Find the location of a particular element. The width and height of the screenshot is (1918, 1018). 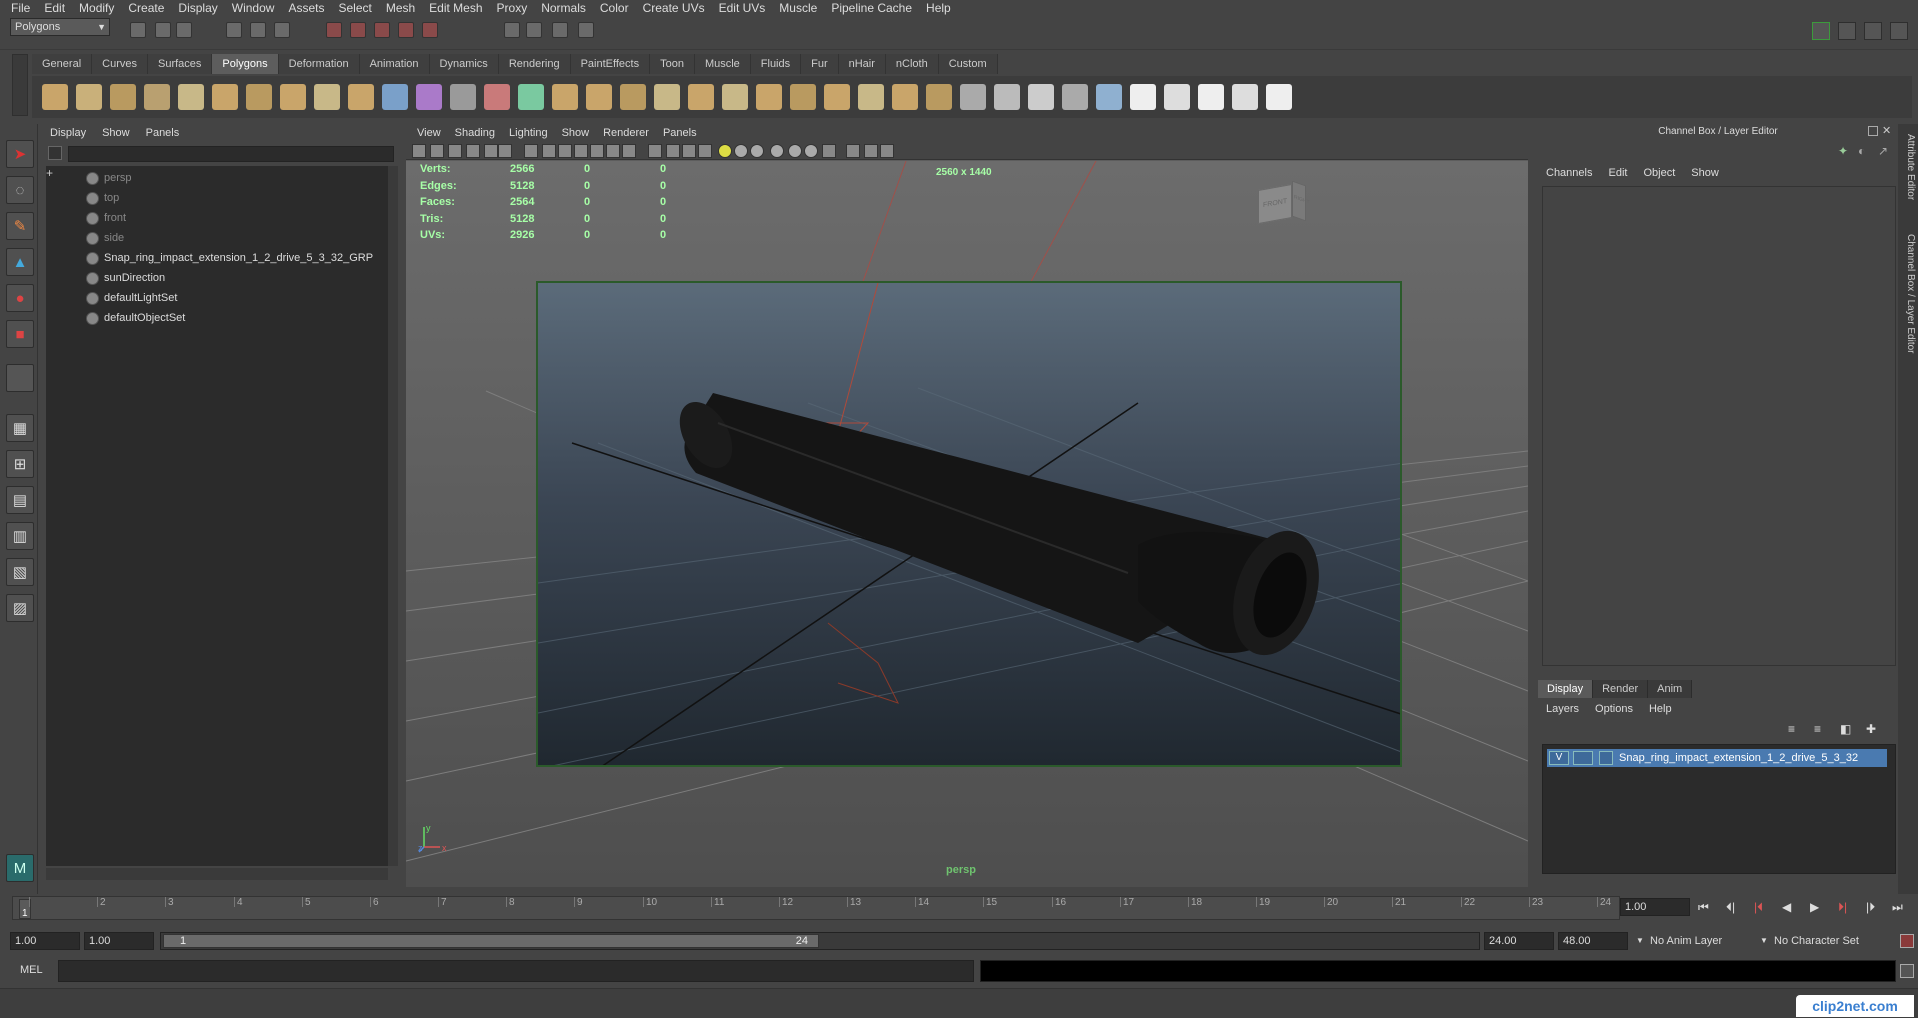

layer-tab-render: Render is located at coordinates (1621, 689).